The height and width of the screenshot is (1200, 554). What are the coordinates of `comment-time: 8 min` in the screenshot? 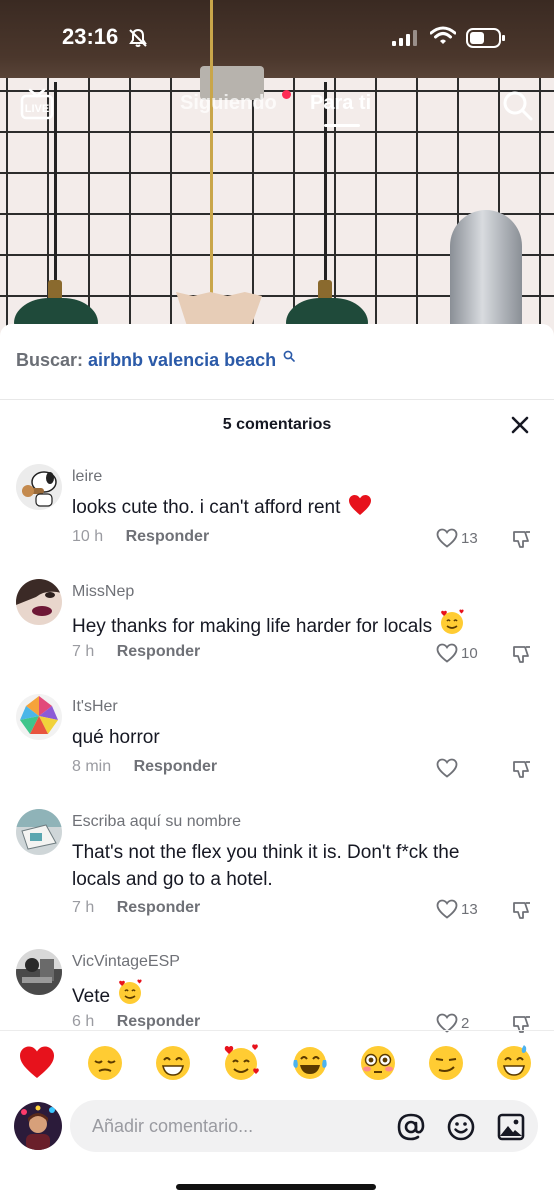 It's located at (92, 766).